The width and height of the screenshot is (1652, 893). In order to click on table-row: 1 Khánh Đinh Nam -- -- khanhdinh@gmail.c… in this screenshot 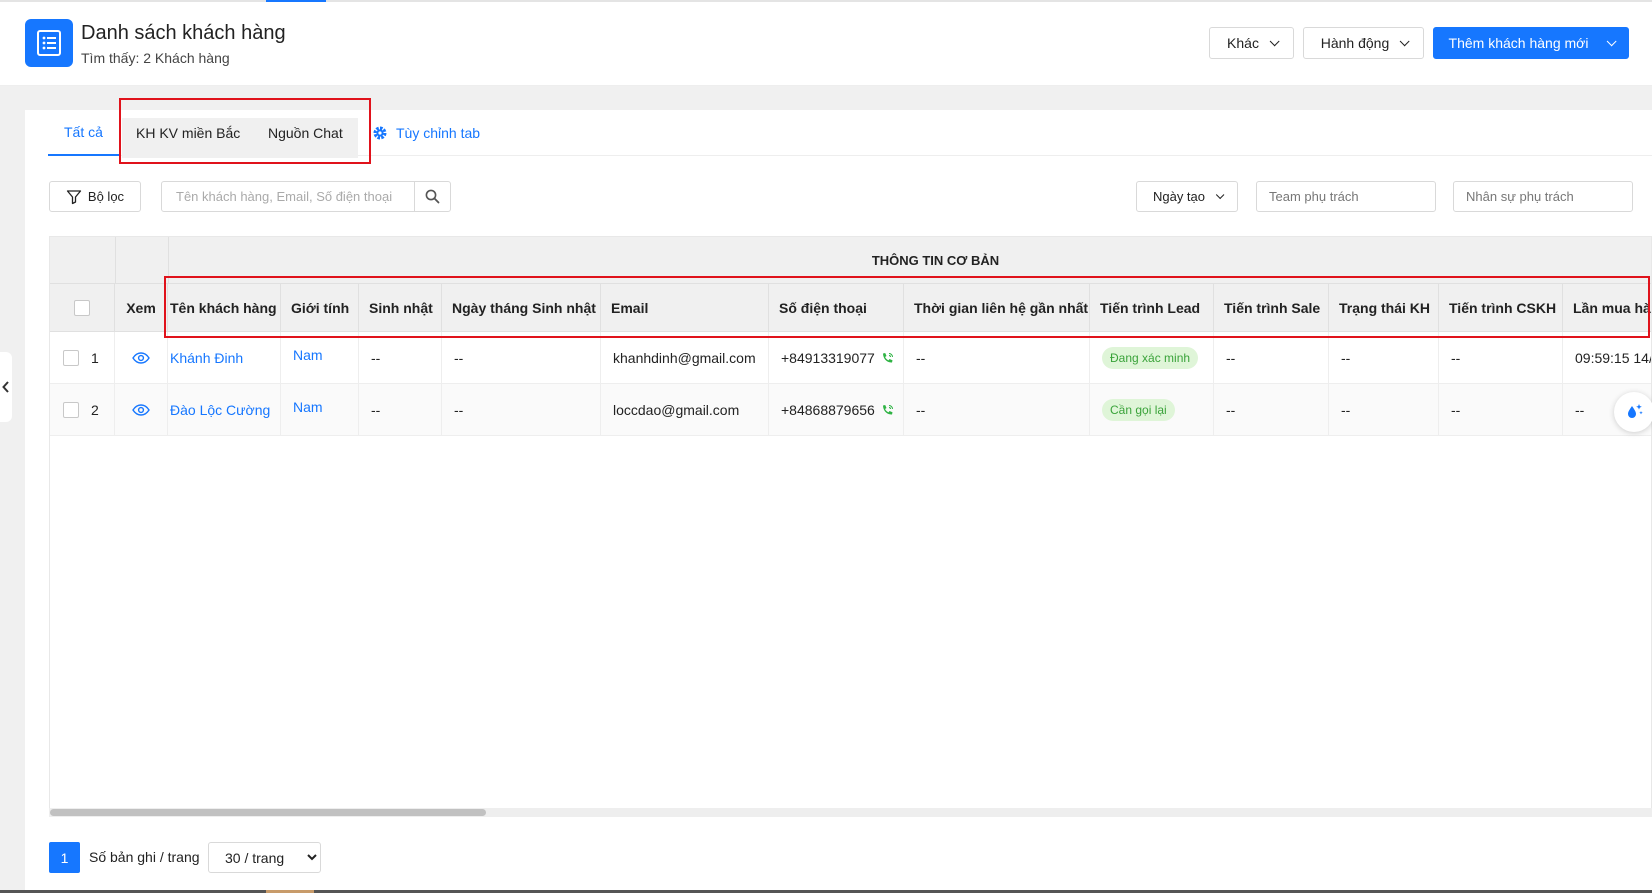, I will do `click(851, 358)`.